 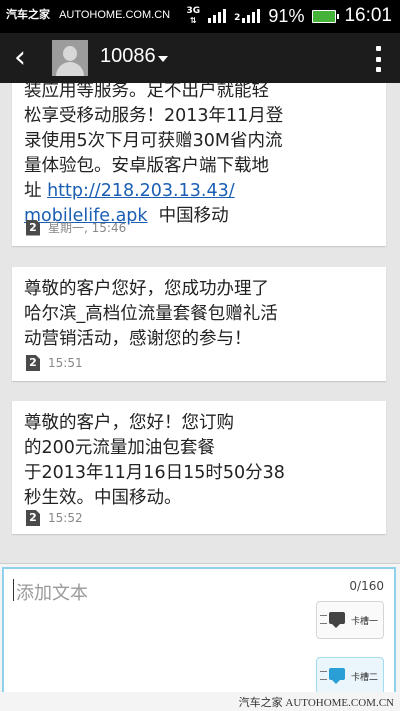 I want to click on message-meta: 2 15:51, so click(x=54, y=363).